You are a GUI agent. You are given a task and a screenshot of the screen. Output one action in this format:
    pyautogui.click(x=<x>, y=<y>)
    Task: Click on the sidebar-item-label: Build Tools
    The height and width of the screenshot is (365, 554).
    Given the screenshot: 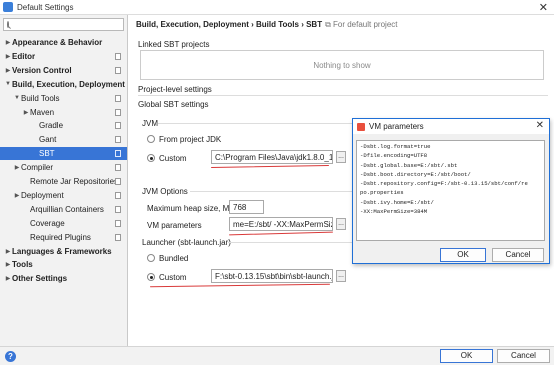 What is the action you would take?
    pyautogui.click(x=40, y=98)
    